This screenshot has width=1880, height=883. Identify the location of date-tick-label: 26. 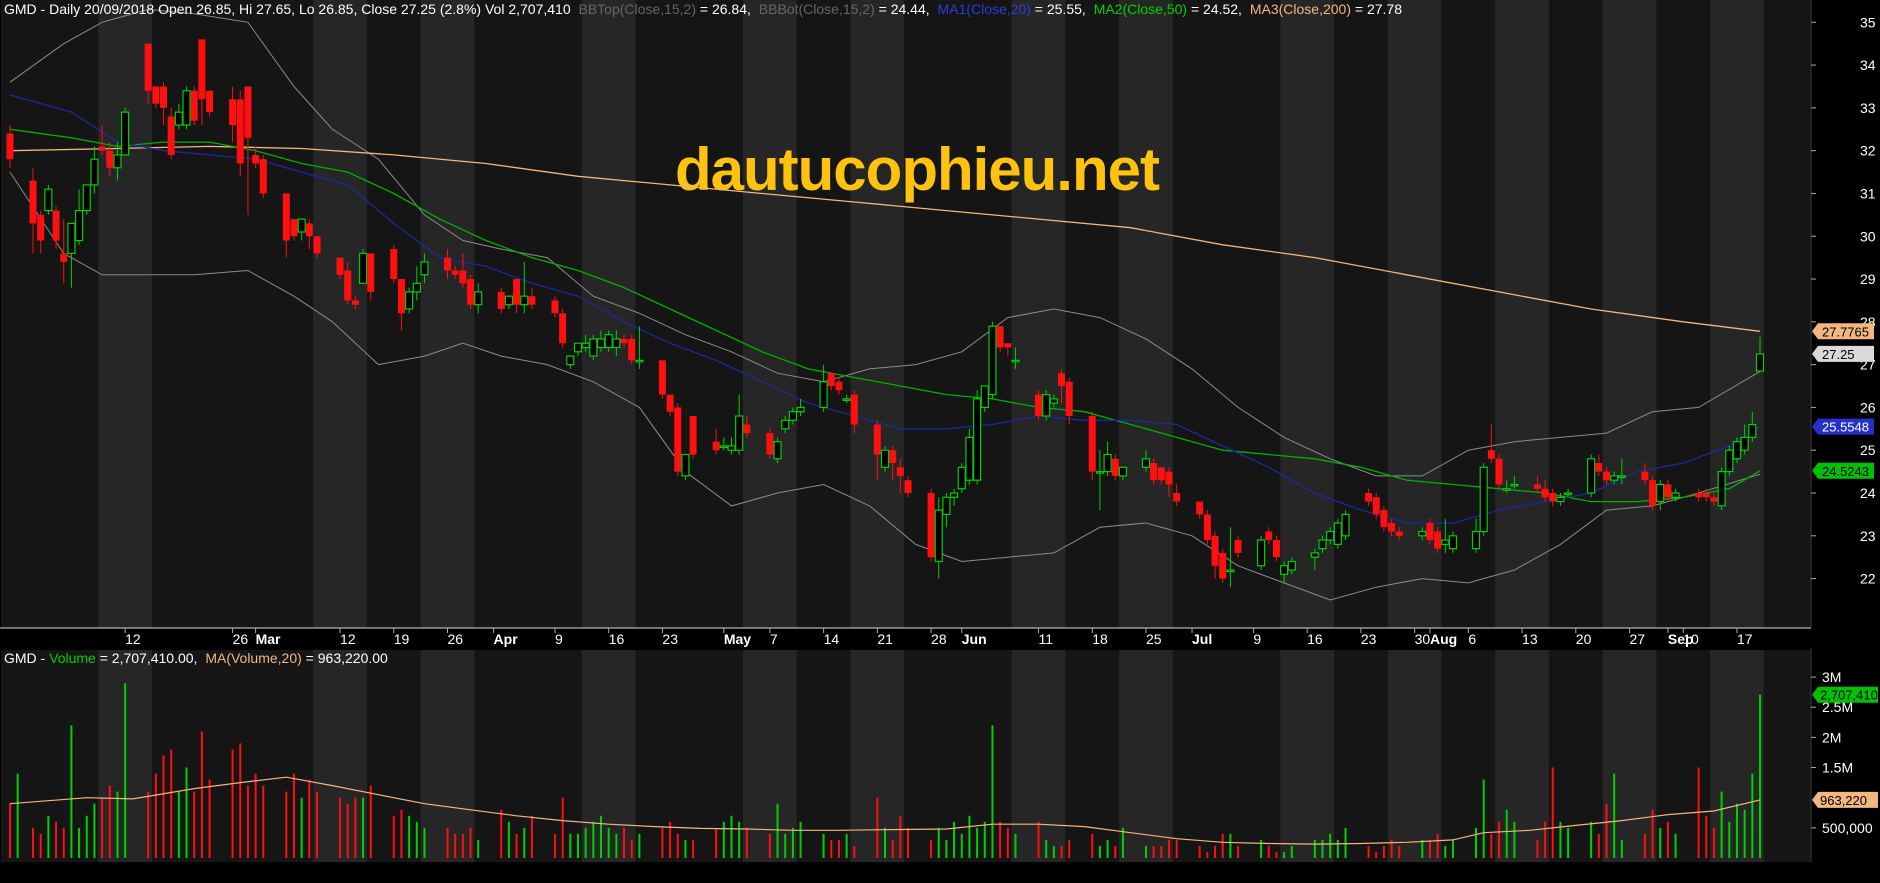
(456, 639).